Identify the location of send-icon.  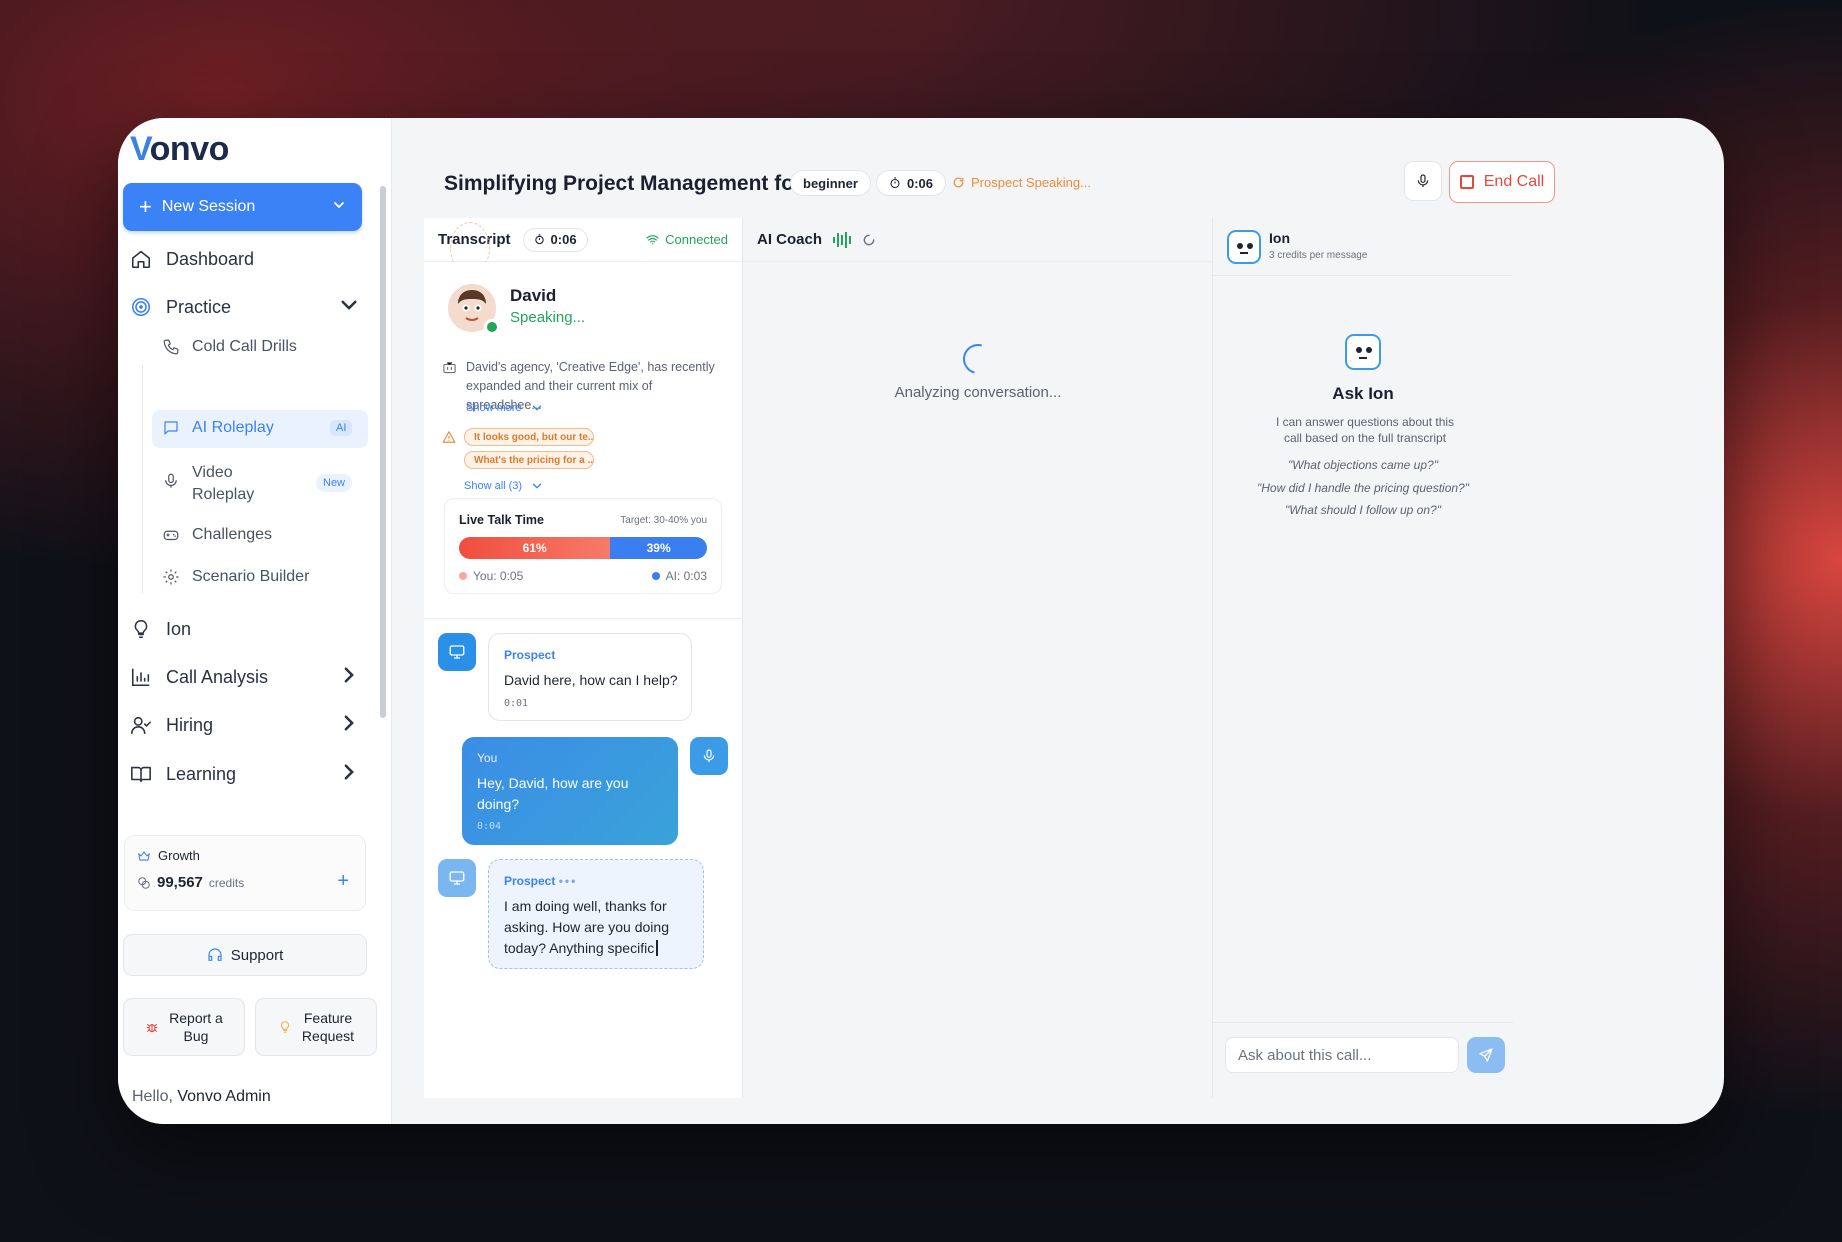
(1486, 1055).